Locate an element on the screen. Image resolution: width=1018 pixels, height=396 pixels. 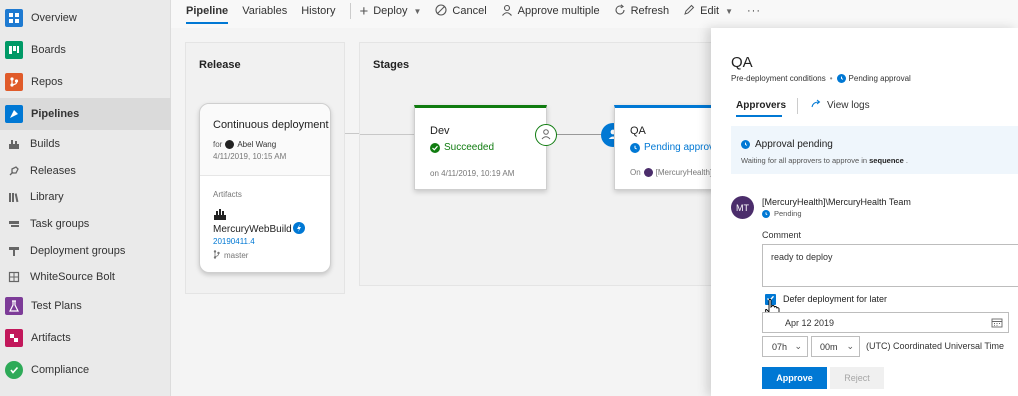
deploy-label: Deploy is located at coordinates (390, 11).